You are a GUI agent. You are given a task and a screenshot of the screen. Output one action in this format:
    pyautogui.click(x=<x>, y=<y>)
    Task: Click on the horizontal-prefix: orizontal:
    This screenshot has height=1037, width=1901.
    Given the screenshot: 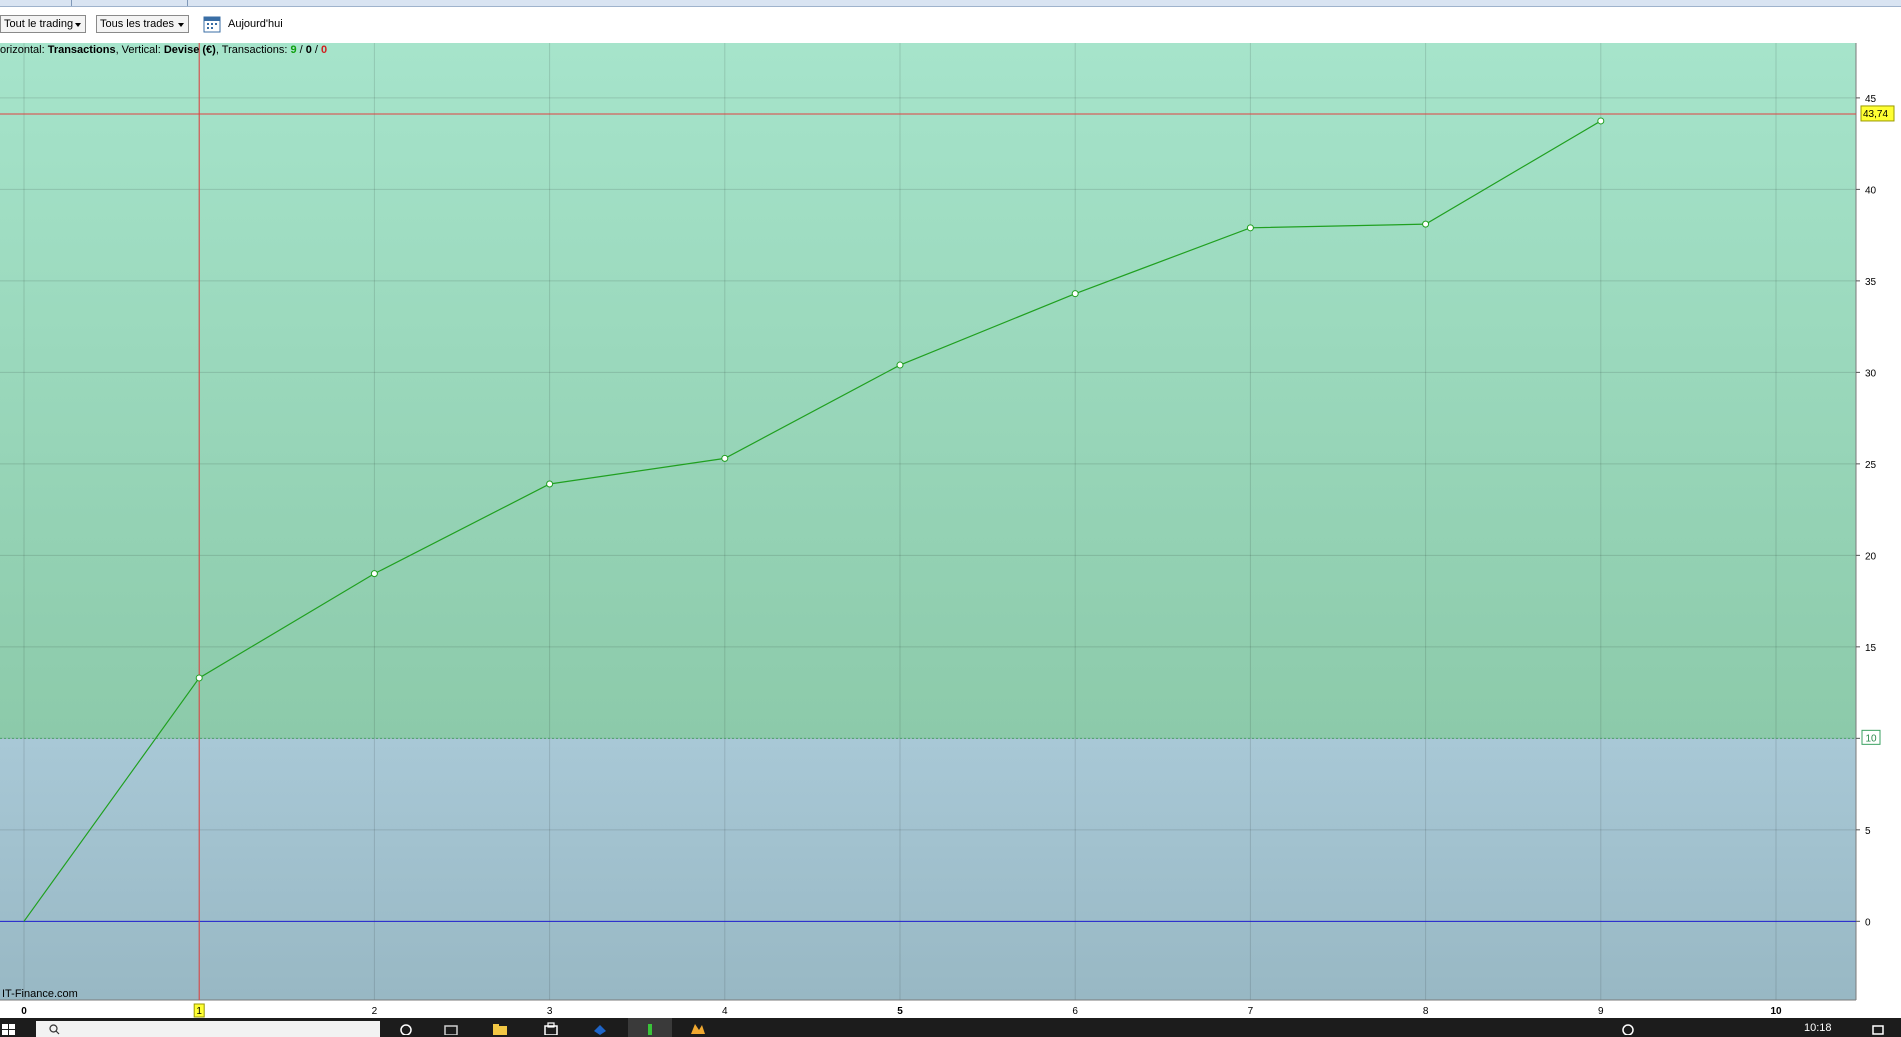 What is the action you would take?
    pyautogui.click(x=24, y=50)
    